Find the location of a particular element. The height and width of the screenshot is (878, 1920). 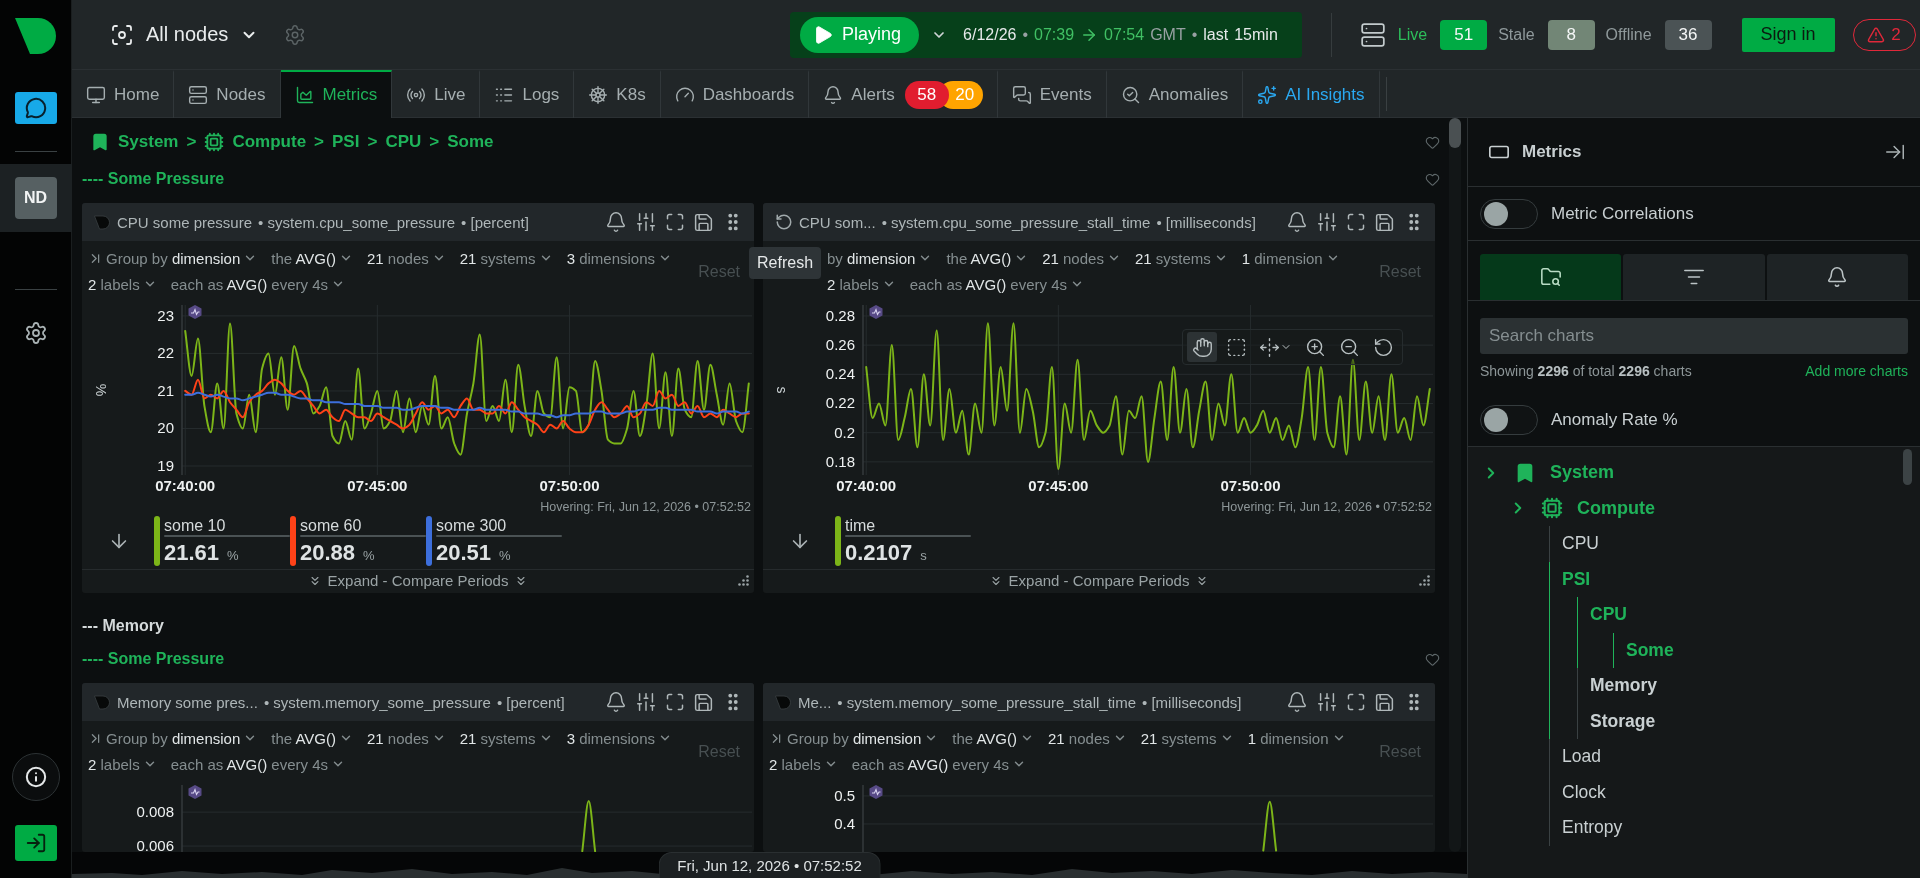

tab: Alerts 58 20 is located at coordinates (903, 94).